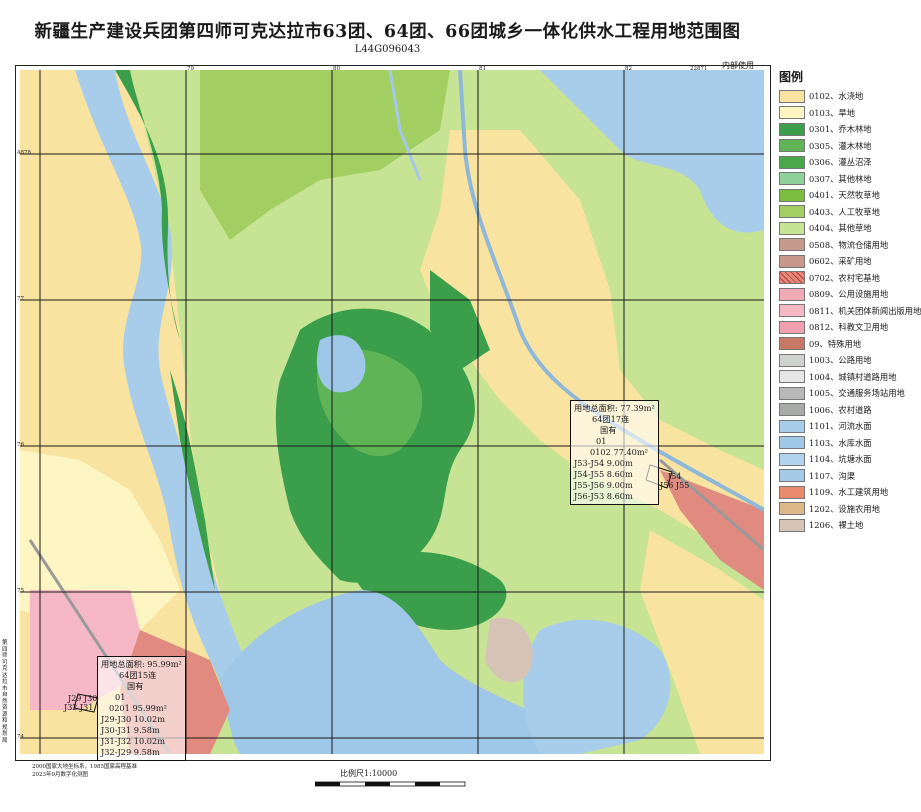 The width and height of the screenshot is (921, 812). Describe the element at coordinates (603, 496) in the screenshot. I see `parcel-right-line: J56-J53 8.60m` at that location.